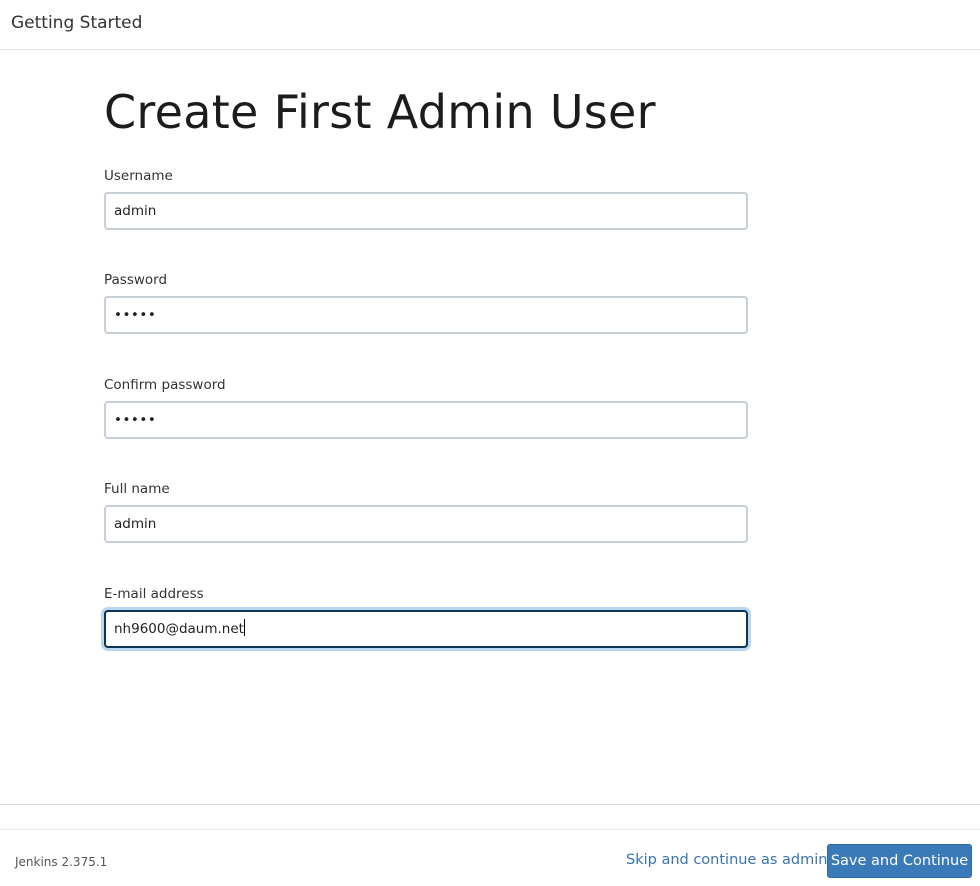 This screenshot has width=980, height=886. Describe the element at coordinates (426, 211) in the screenshot. I see `username-input: admin` at that location.